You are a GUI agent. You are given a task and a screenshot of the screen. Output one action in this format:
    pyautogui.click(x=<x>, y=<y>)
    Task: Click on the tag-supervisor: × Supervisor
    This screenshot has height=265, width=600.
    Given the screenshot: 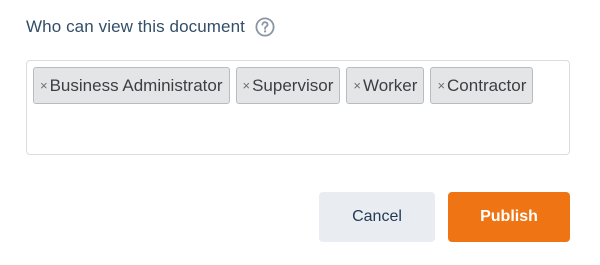 What is the action you would take?
    pyautogui.click(x=288, y=85)
    